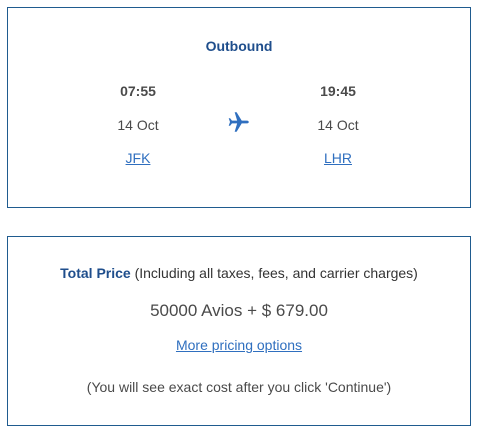 Image resolution: width=480 pixels, height=433 pixels. I want to click on departure-time: 07:55, so click(138, 91).